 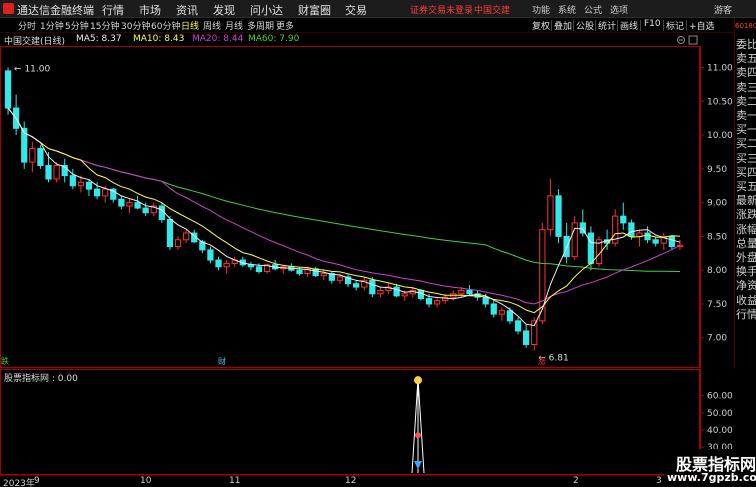 I want to click on panel-expand-icon, so click(x=693, y=40).